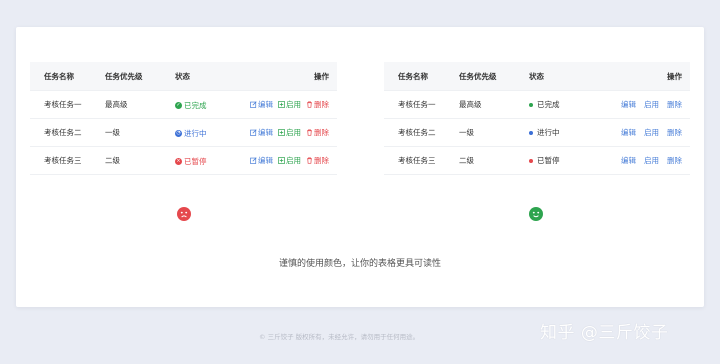 This screenshot has width=720, height=364. I want to click on x-circle-icon: ×, so click(178, 161).